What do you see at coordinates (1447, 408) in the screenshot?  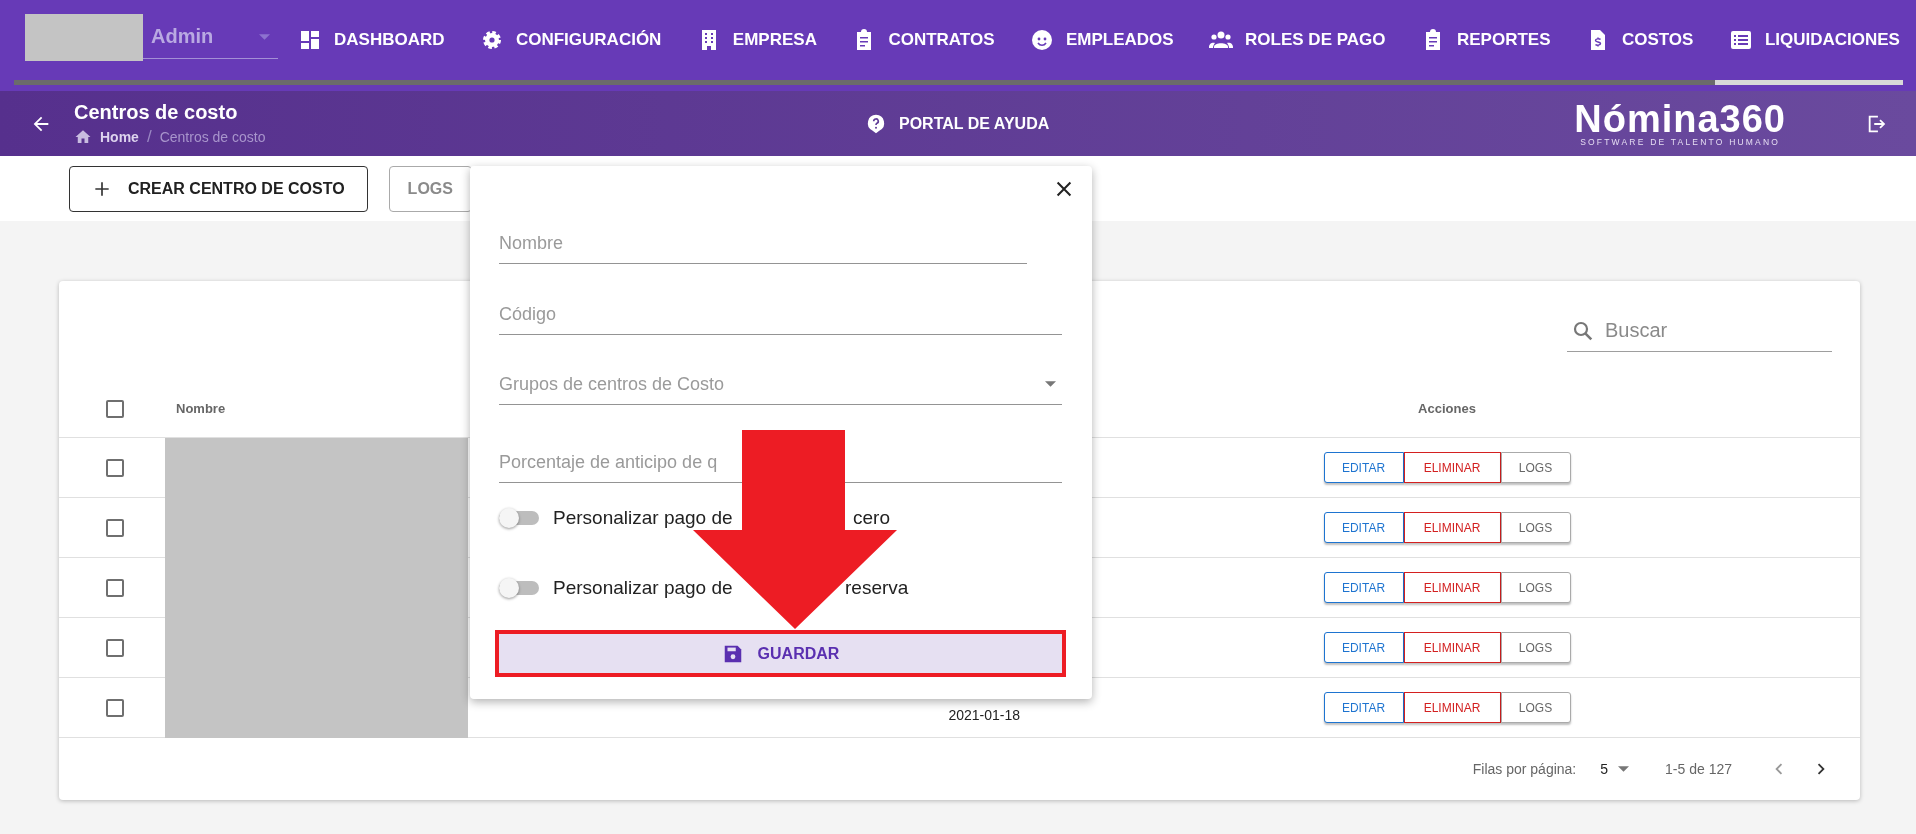 I see `column-header: Acciones` at bounding box center [1447, 408].